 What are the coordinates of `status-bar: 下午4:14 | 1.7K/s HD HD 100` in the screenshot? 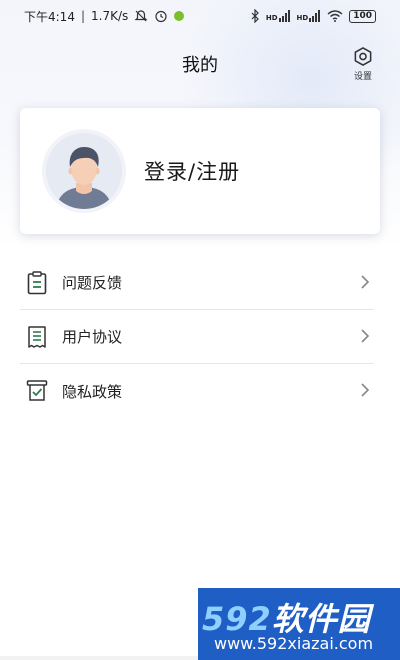 It's located at (200, 16).